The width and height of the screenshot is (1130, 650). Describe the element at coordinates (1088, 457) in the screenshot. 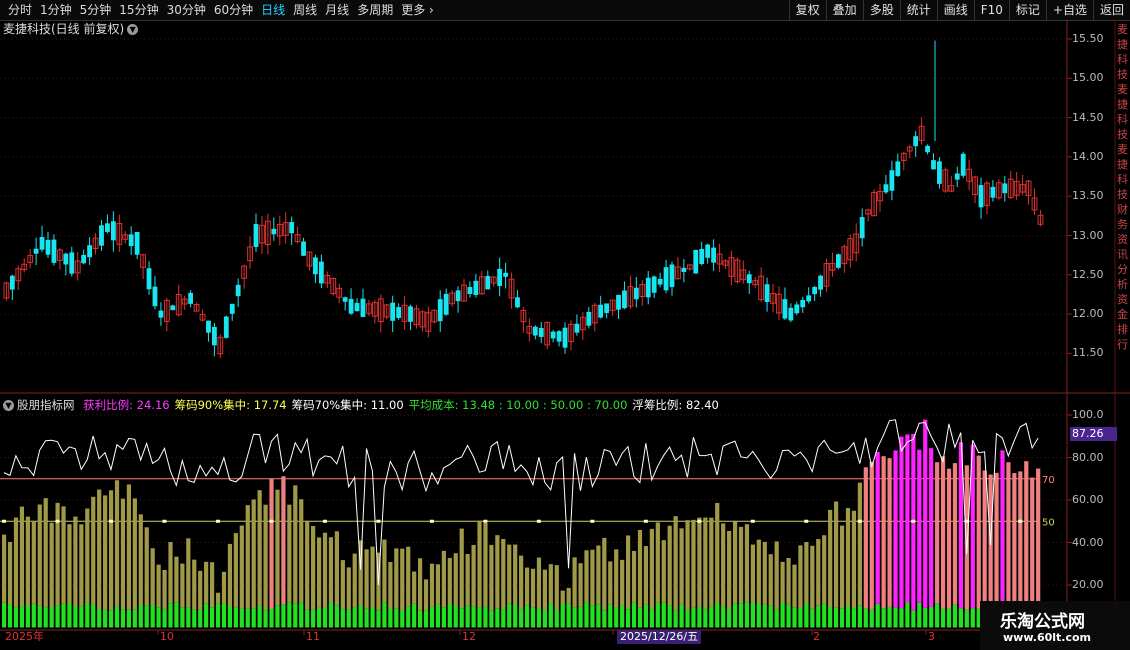

I see `indicator-axis-label: 80.00` at that location.